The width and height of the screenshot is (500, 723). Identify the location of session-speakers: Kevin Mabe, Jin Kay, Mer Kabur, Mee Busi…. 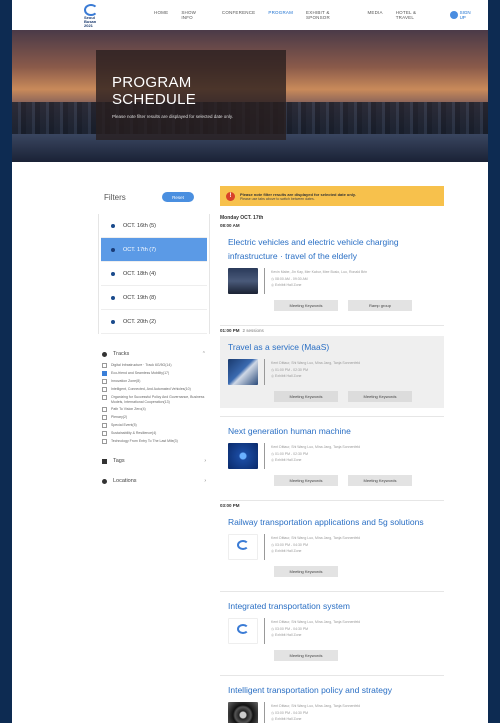
(319, 272).